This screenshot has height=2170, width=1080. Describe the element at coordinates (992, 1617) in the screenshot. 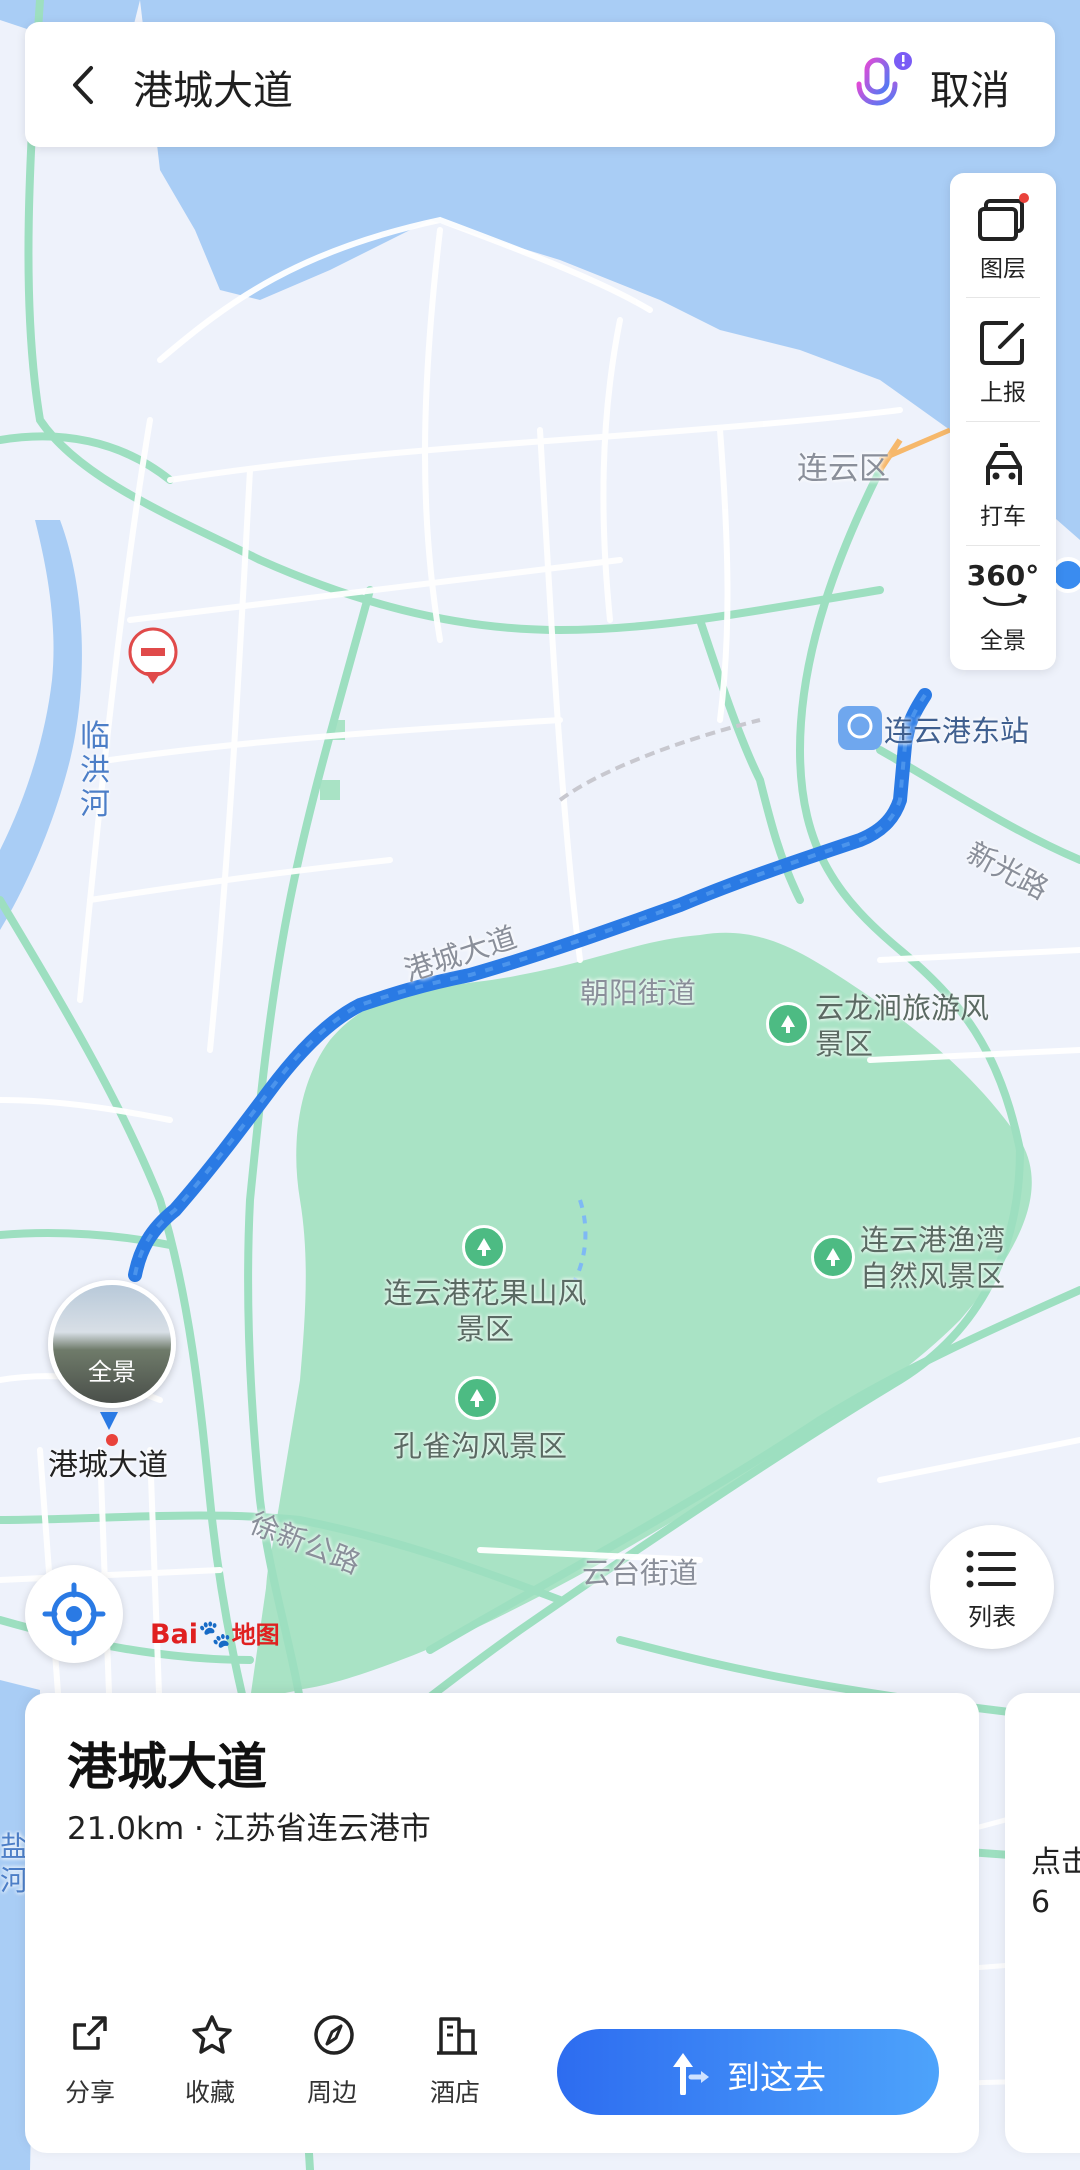

I see `list-label: 列表` at that location.